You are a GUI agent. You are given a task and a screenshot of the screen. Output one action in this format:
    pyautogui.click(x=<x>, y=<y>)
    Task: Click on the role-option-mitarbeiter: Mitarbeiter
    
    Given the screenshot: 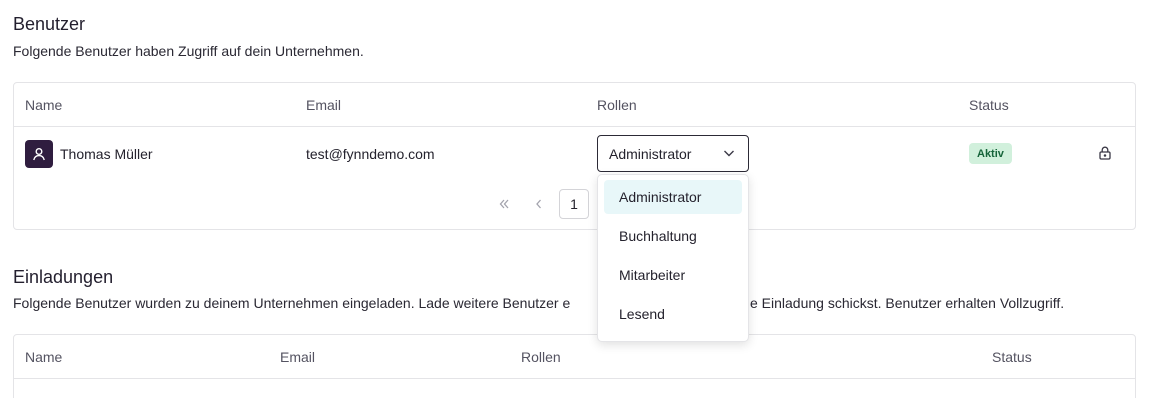 What is the action you would take?
    pyautogui.click(x=673, y=275)
    